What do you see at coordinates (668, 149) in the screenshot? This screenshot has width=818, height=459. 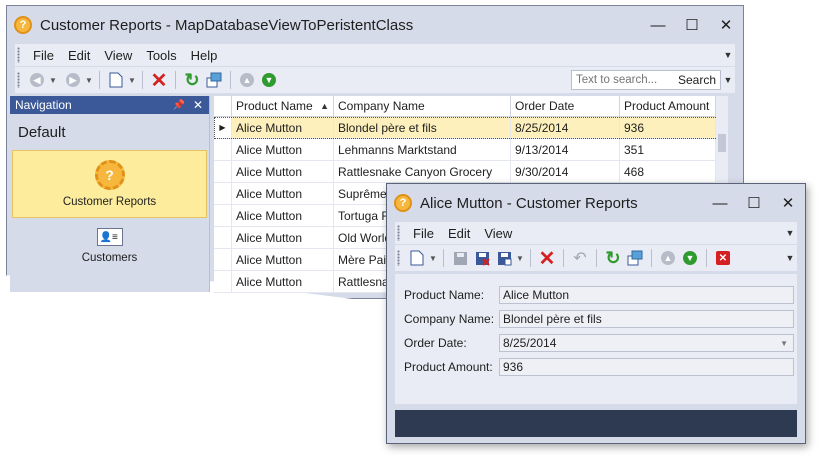 I see `table-cell: 351` at bounding box center [668, 149].